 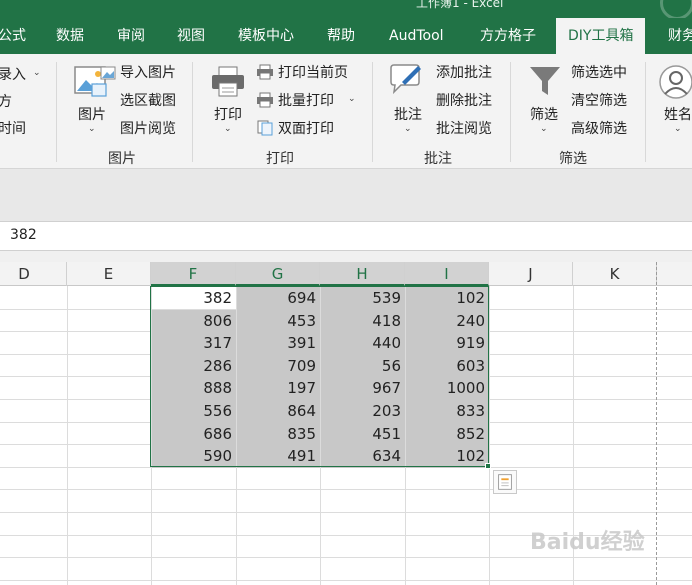 I want to click on cell-i8: 102, so click(x=447, y=456).